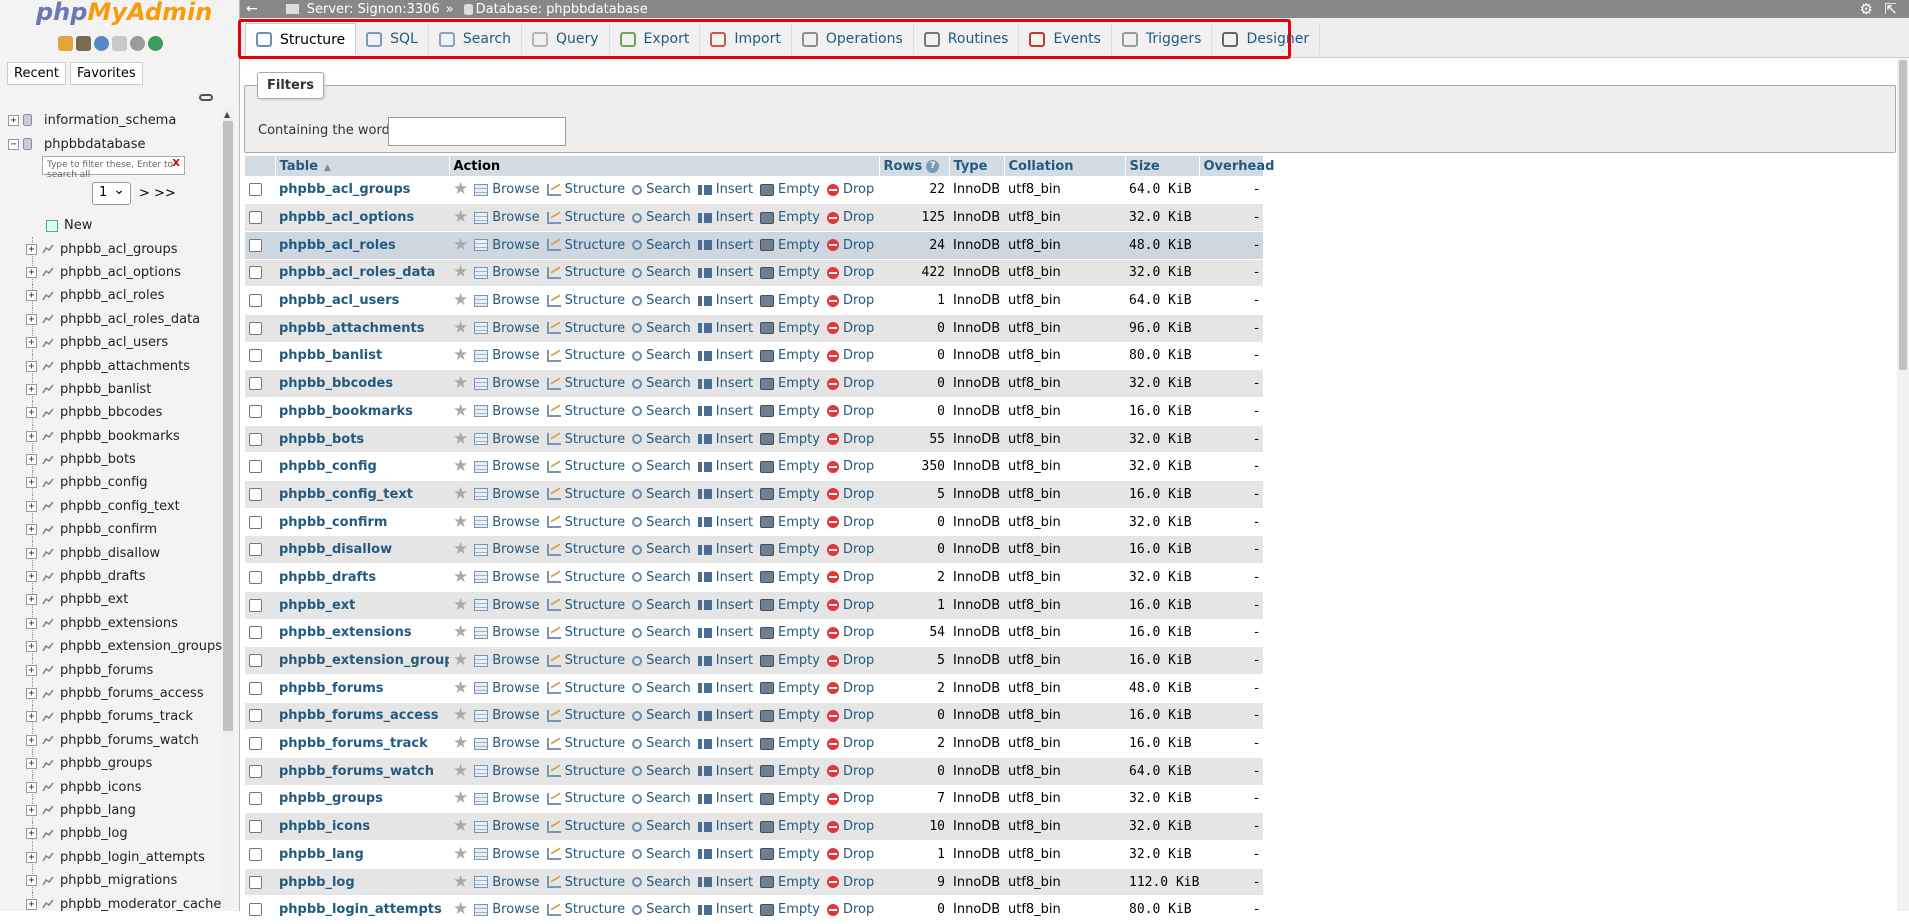 This screenshot has width=1909, height=924. What do you see at coordinates (111, 693) in the screenshot?
I see `nav-table-item: + phpbb_forums_access` at bounding box center [111, 693].